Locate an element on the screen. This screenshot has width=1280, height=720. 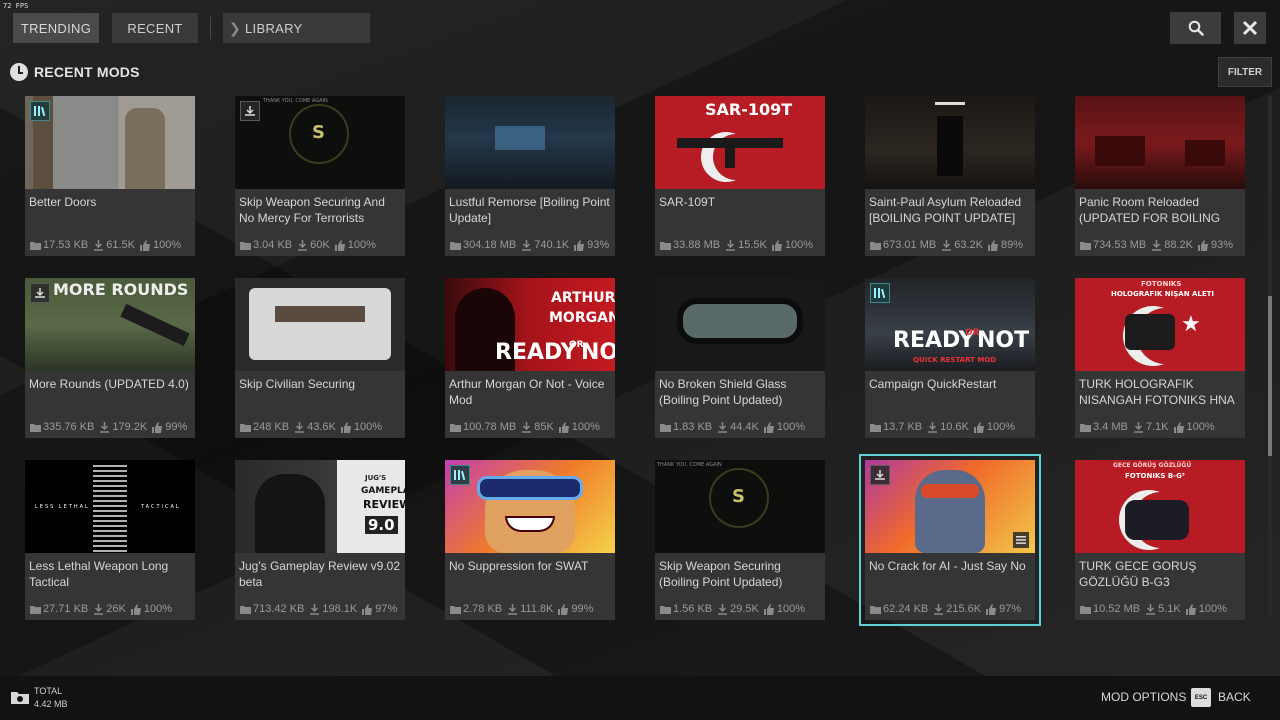
thumb-jugs: JUG'S is located at coordinates (376, 478).